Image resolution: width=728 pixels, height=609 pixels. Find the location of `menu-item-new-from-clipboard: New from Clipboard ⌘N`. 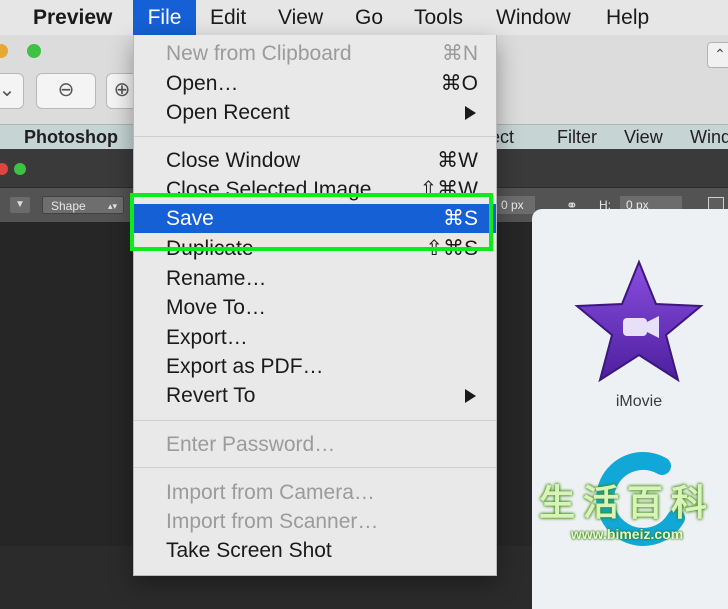

menu-item-new-from-clipboard: New from Clipboard ⌘N is located at coordinates (315, 53).